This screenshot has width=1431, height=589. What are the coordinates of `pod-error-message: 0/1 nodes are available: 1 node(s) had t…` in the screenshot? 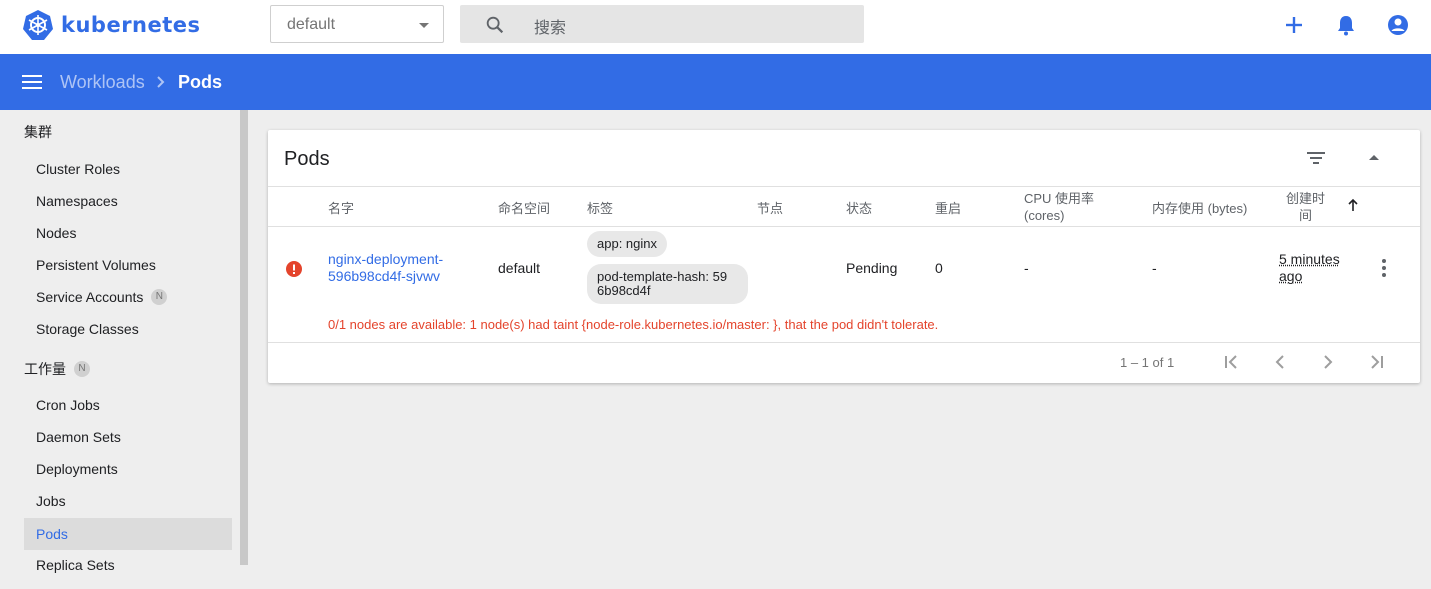 It's located at (633, 324).